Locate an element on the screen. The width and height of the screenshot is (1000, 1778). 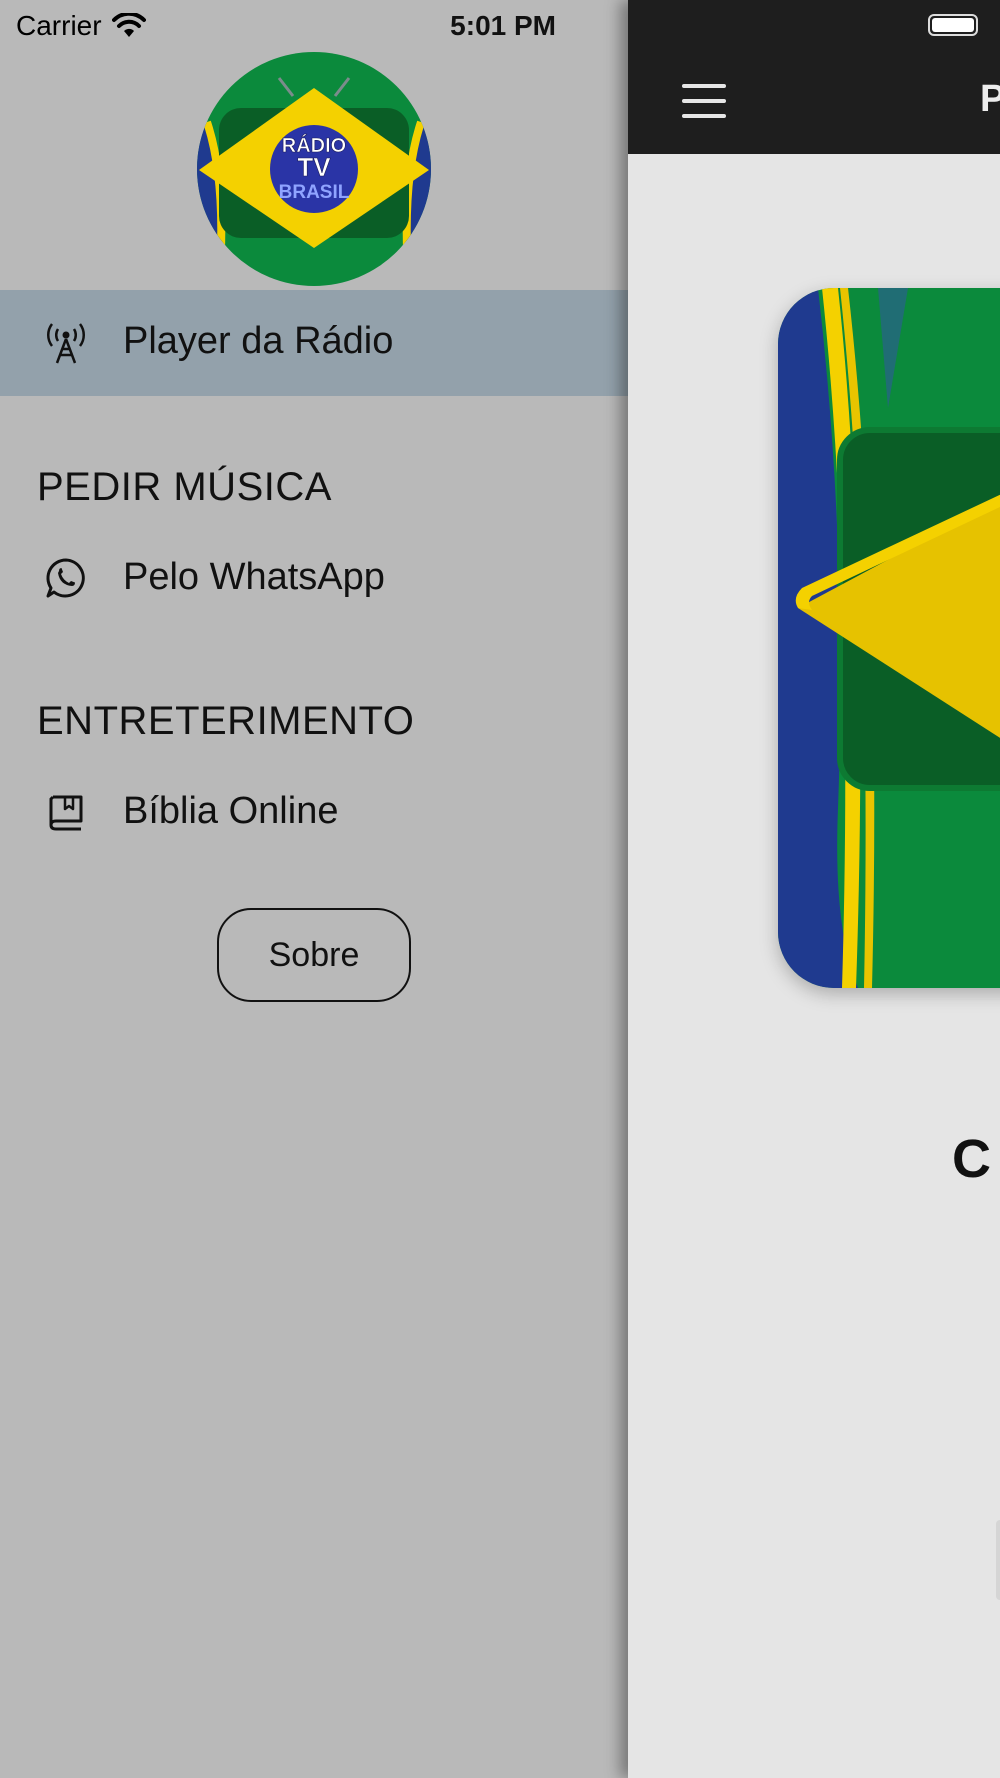
section-title-entreterimento: ENTRETERIMENTO is located at coordinates (226, 721).